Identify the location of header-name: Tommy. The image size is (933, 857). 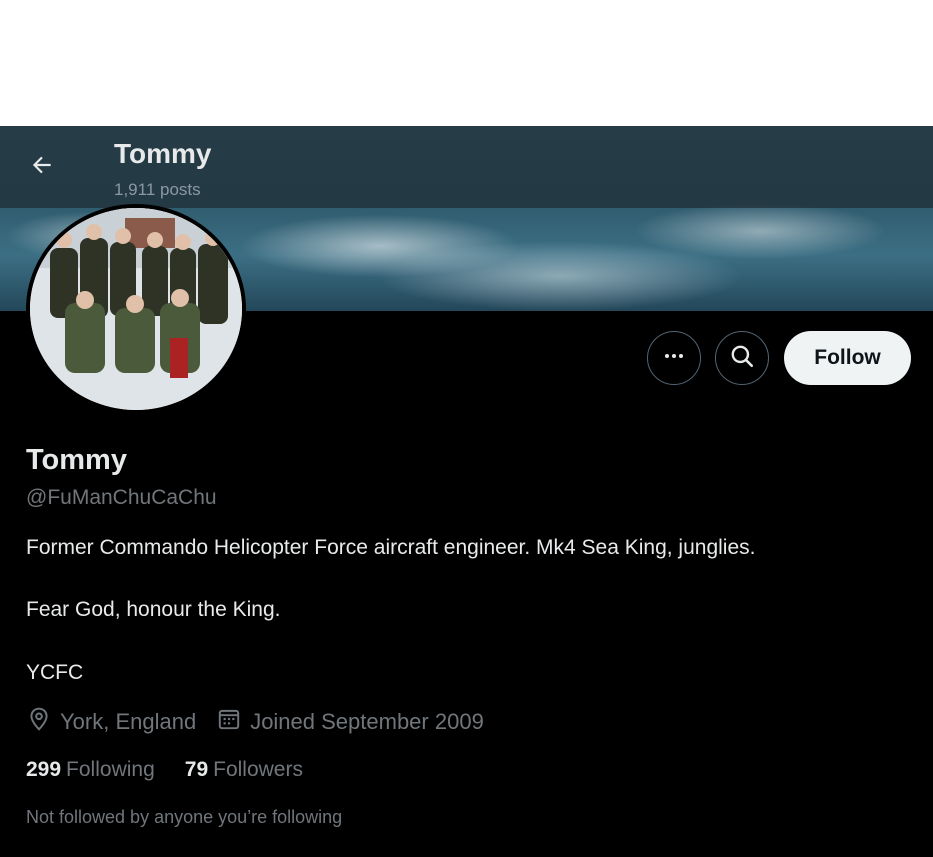
(163, 153).